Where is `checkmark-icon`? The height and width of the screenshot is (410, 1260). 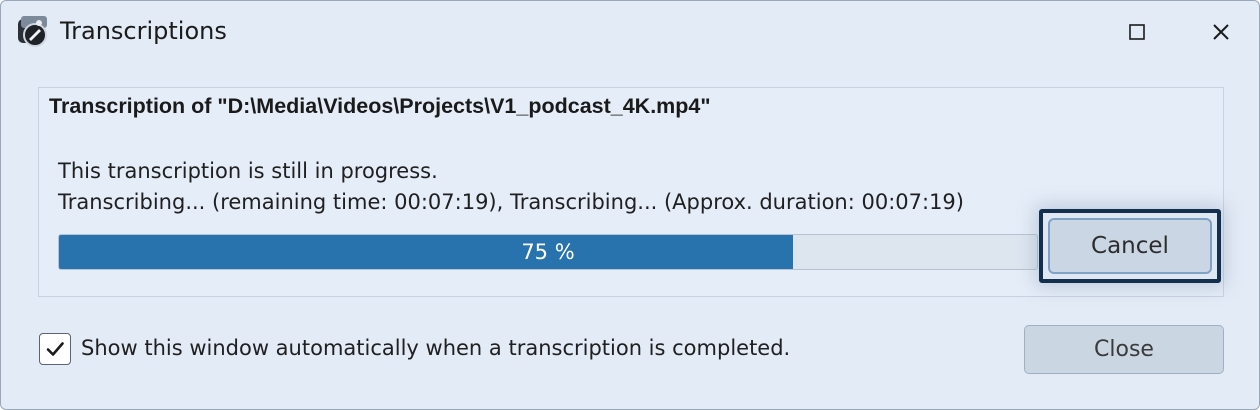
checkmark-icon is located at coordinates (55, 349).